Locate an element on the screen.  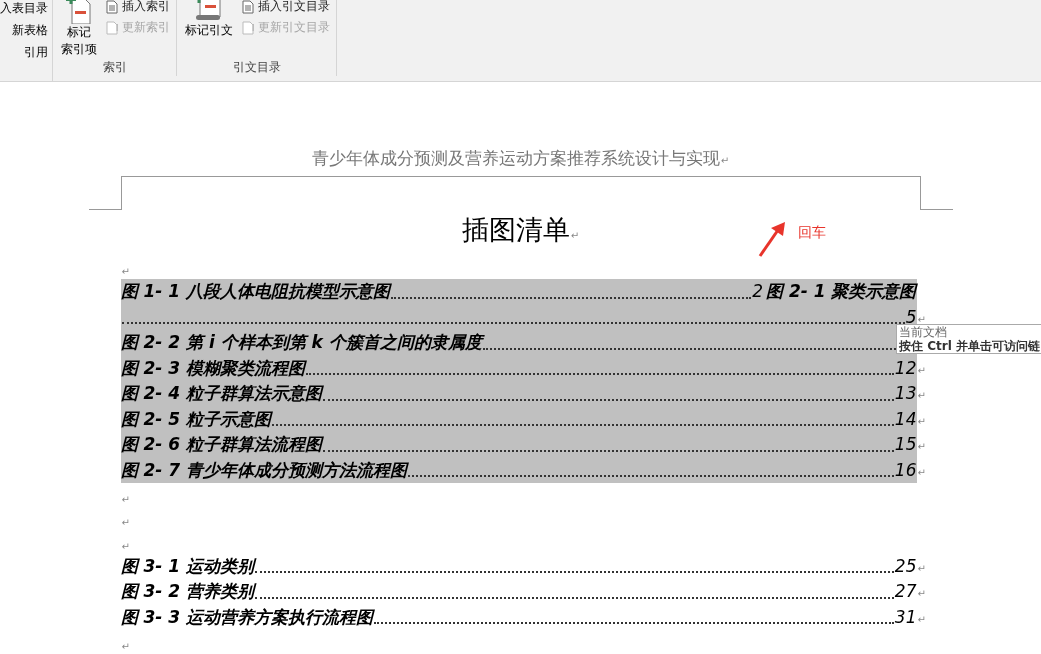
page-number: 2 is located at coordinates (758, 292).